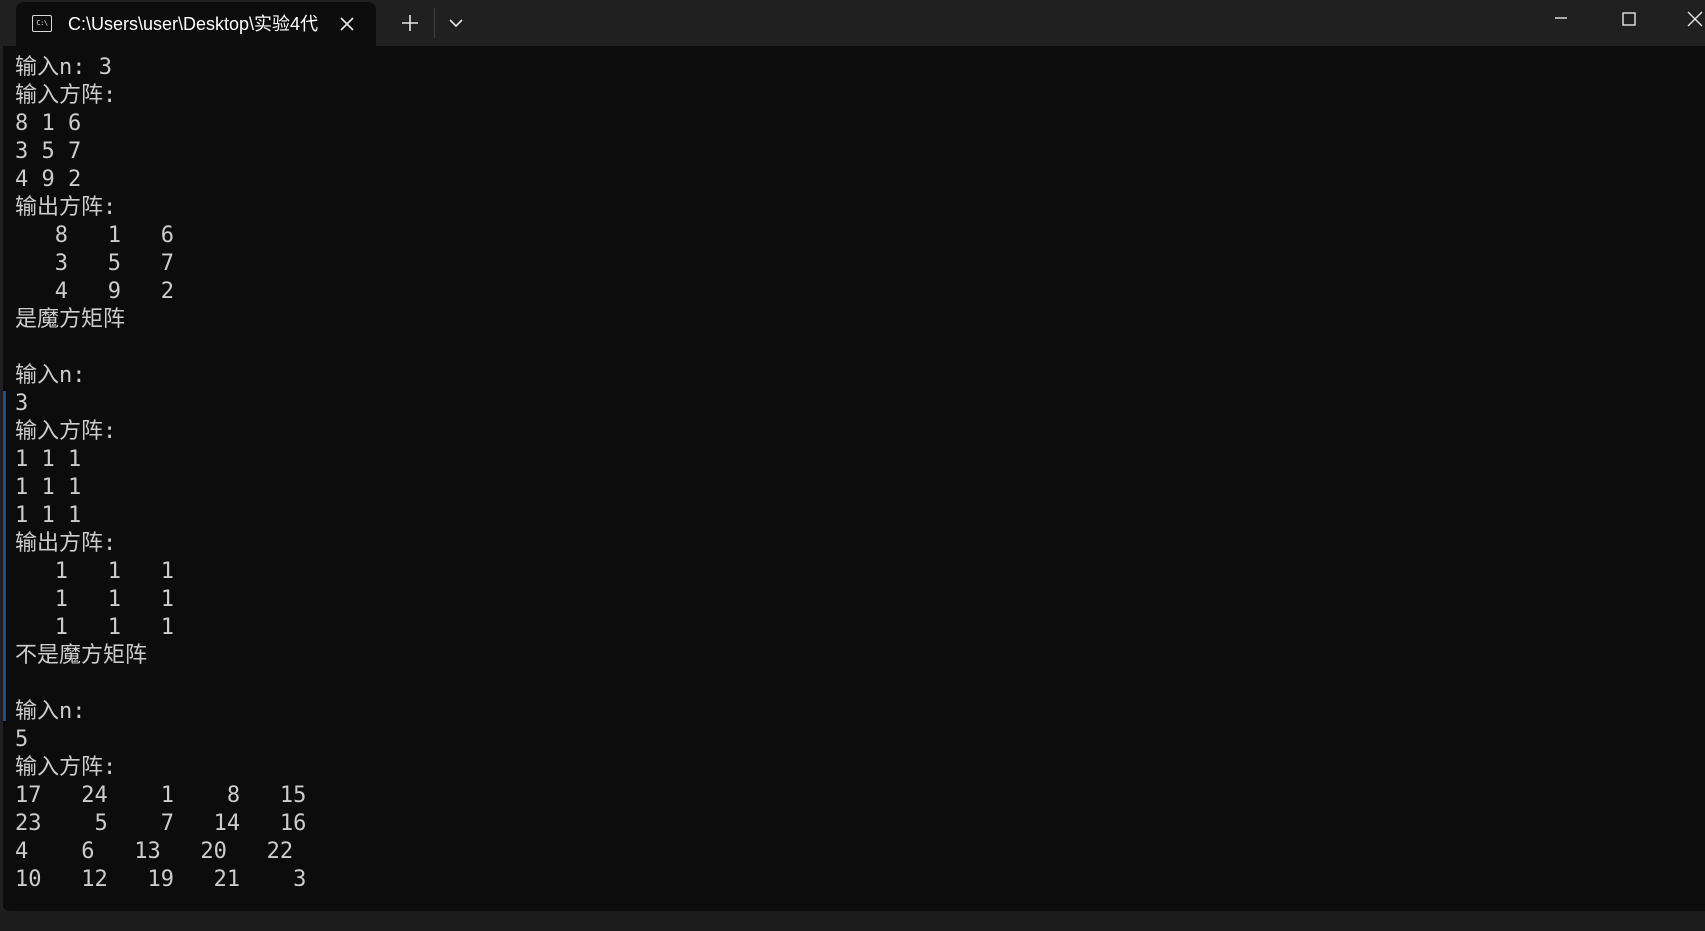  I want to click on tab-active: C:\ C:\Users\user\Desktop\实验4代, so click(196, 24).